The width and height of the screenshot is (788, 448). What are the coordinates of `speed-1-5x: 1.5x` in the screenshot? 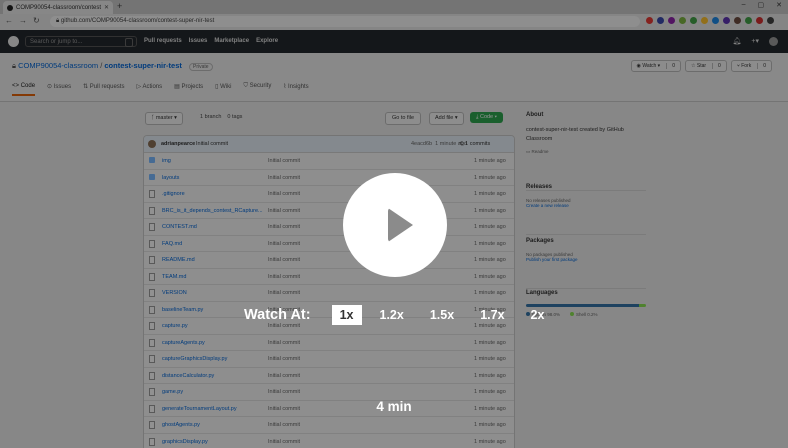 It's located at (442, 315).